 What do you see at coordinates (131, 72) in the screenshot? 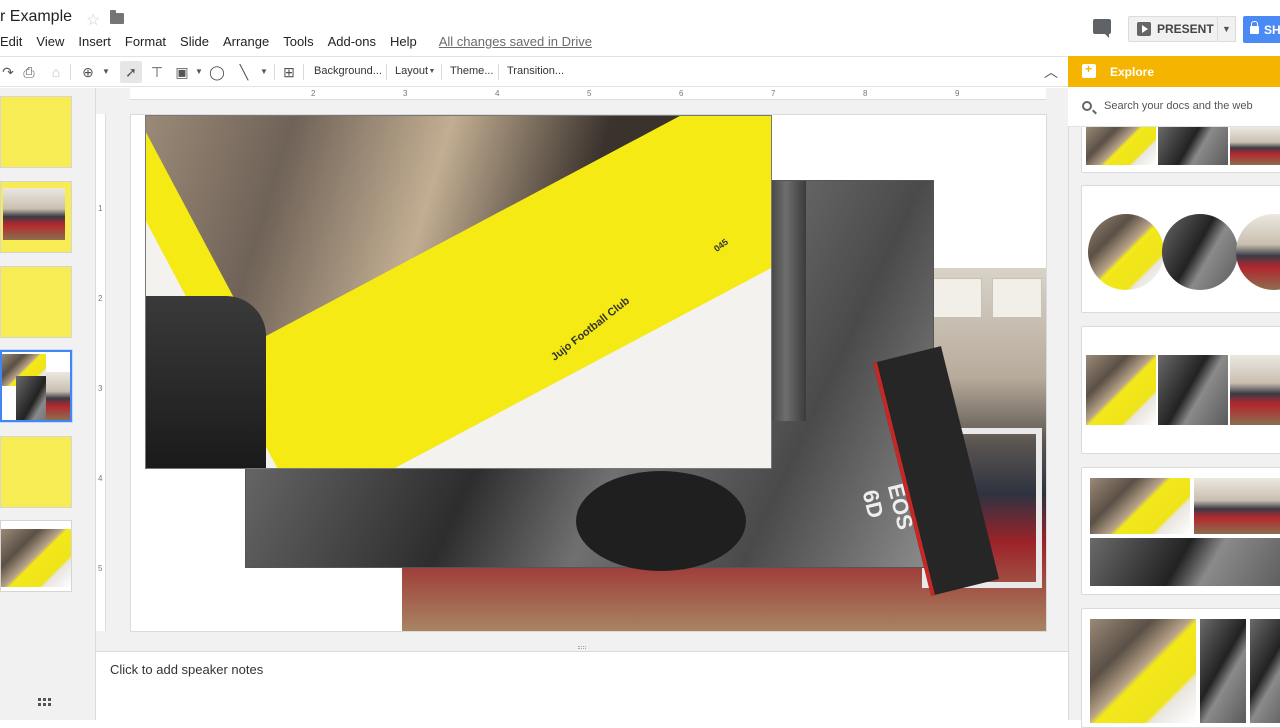
I see `select-icon: ➚` at bounding box center [131, 72].